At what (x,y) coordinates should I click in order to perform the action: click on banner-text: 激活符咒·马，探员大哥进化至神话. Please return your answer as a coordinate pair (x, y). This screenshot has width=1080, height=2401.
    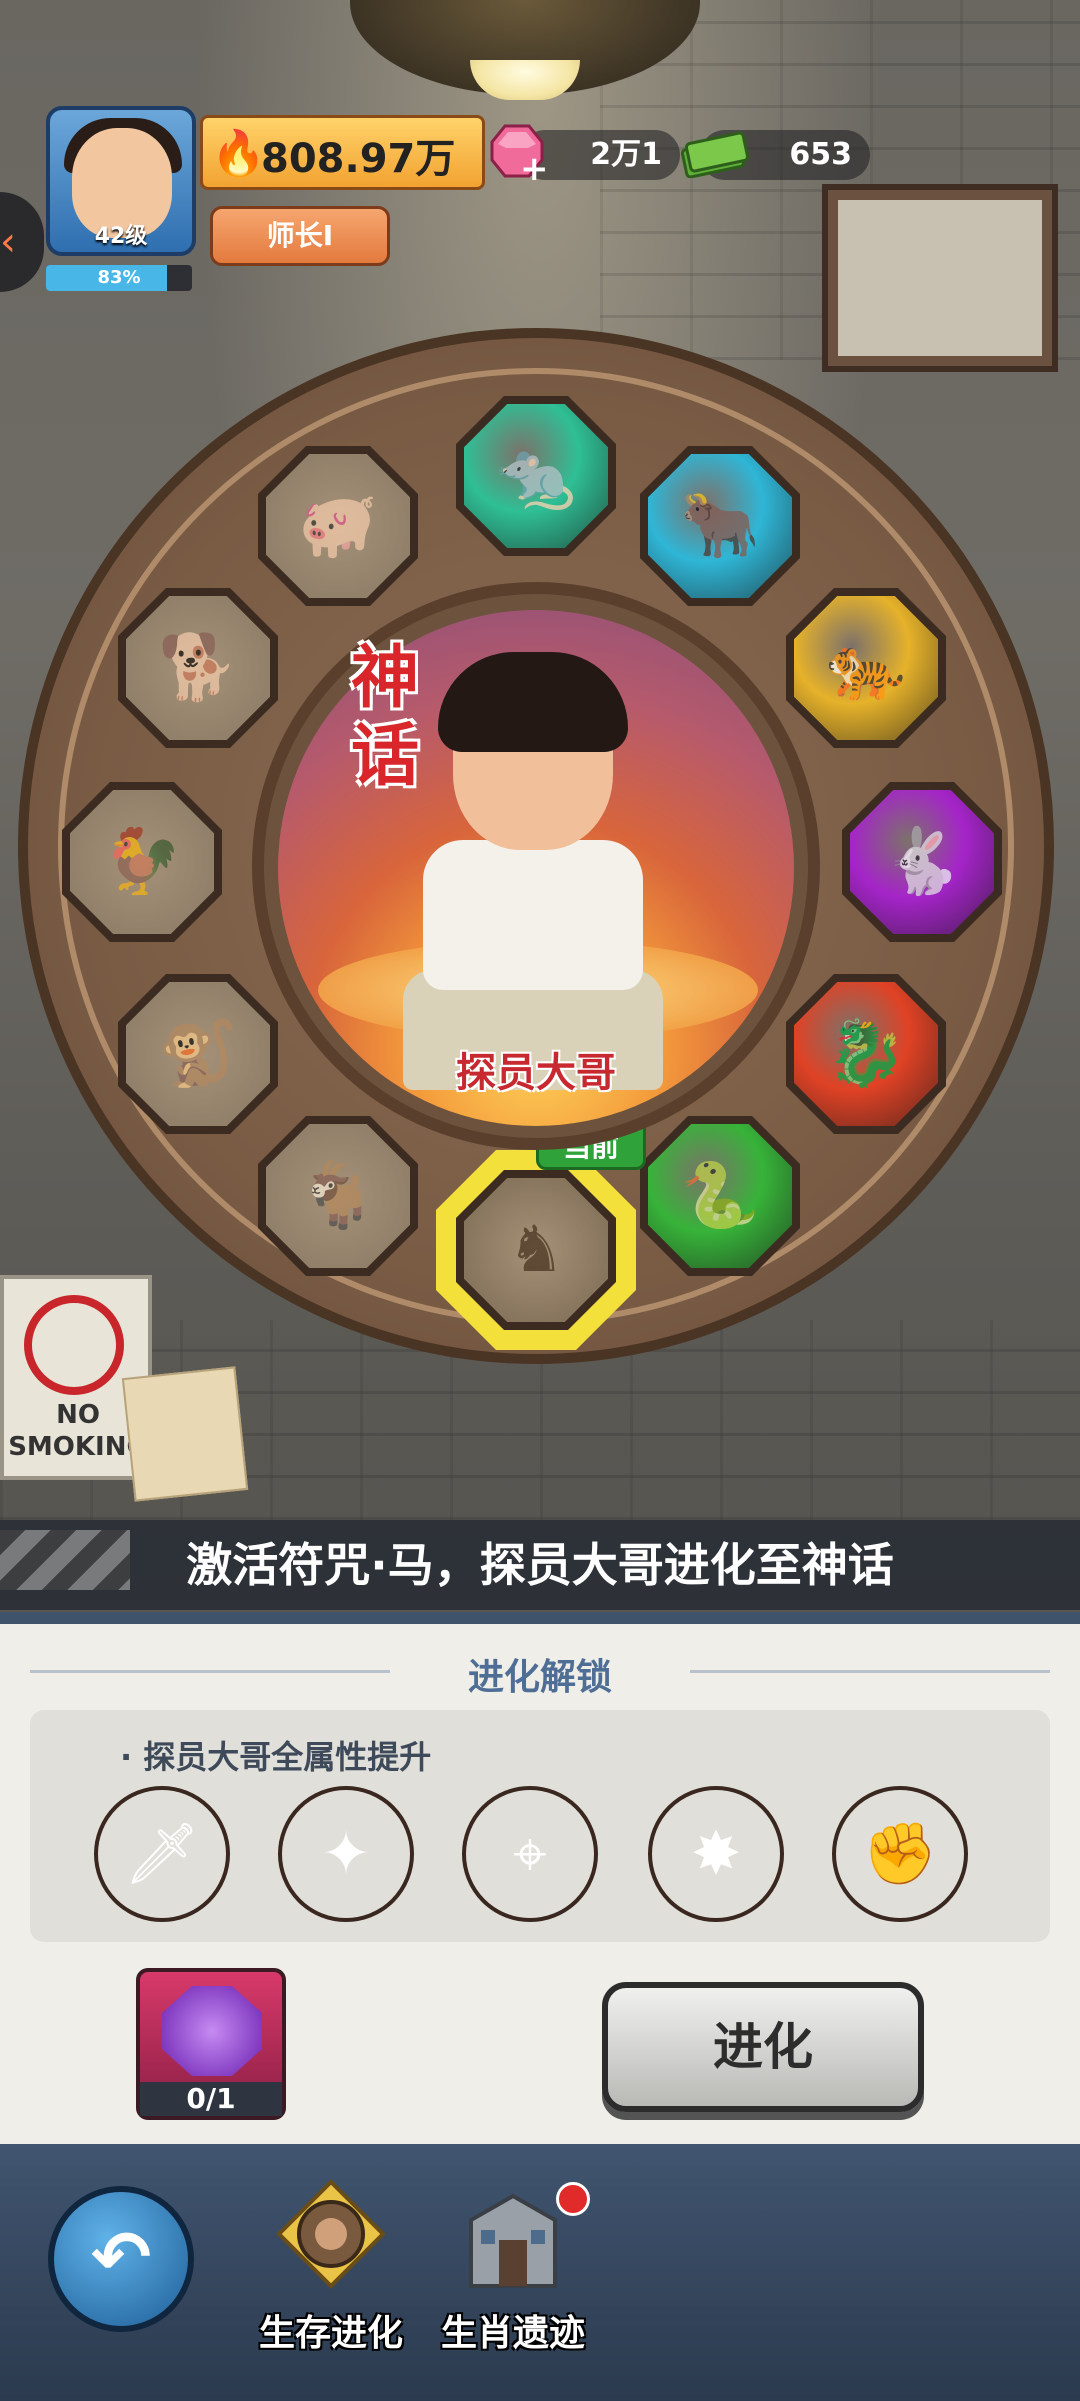
    Looking at the image, I should click on (540, 1565).